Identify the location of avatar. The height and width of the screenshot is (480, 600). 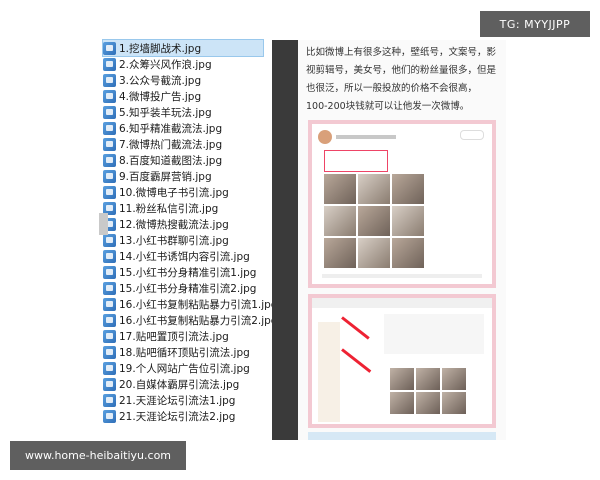
(325, 137).